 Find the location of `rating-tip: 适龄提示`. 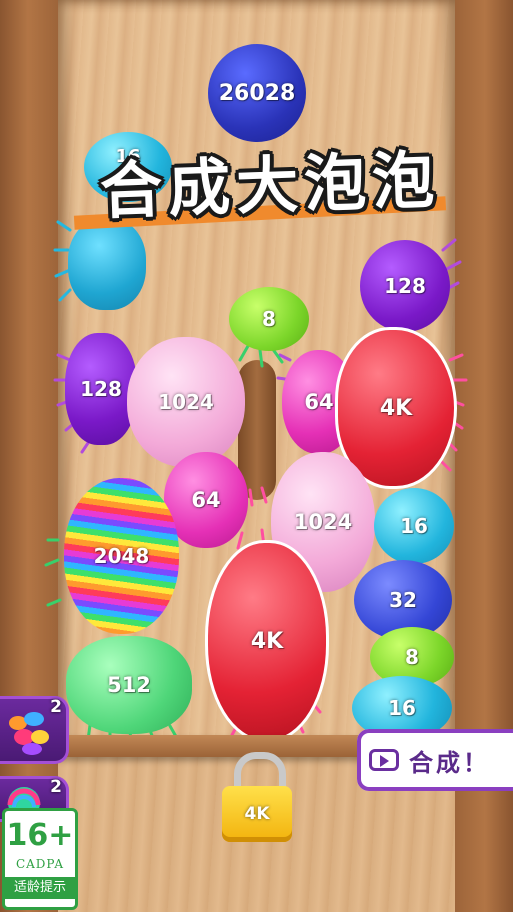

rating-tip: 适龄提示 is located at coordinates (40, 888).